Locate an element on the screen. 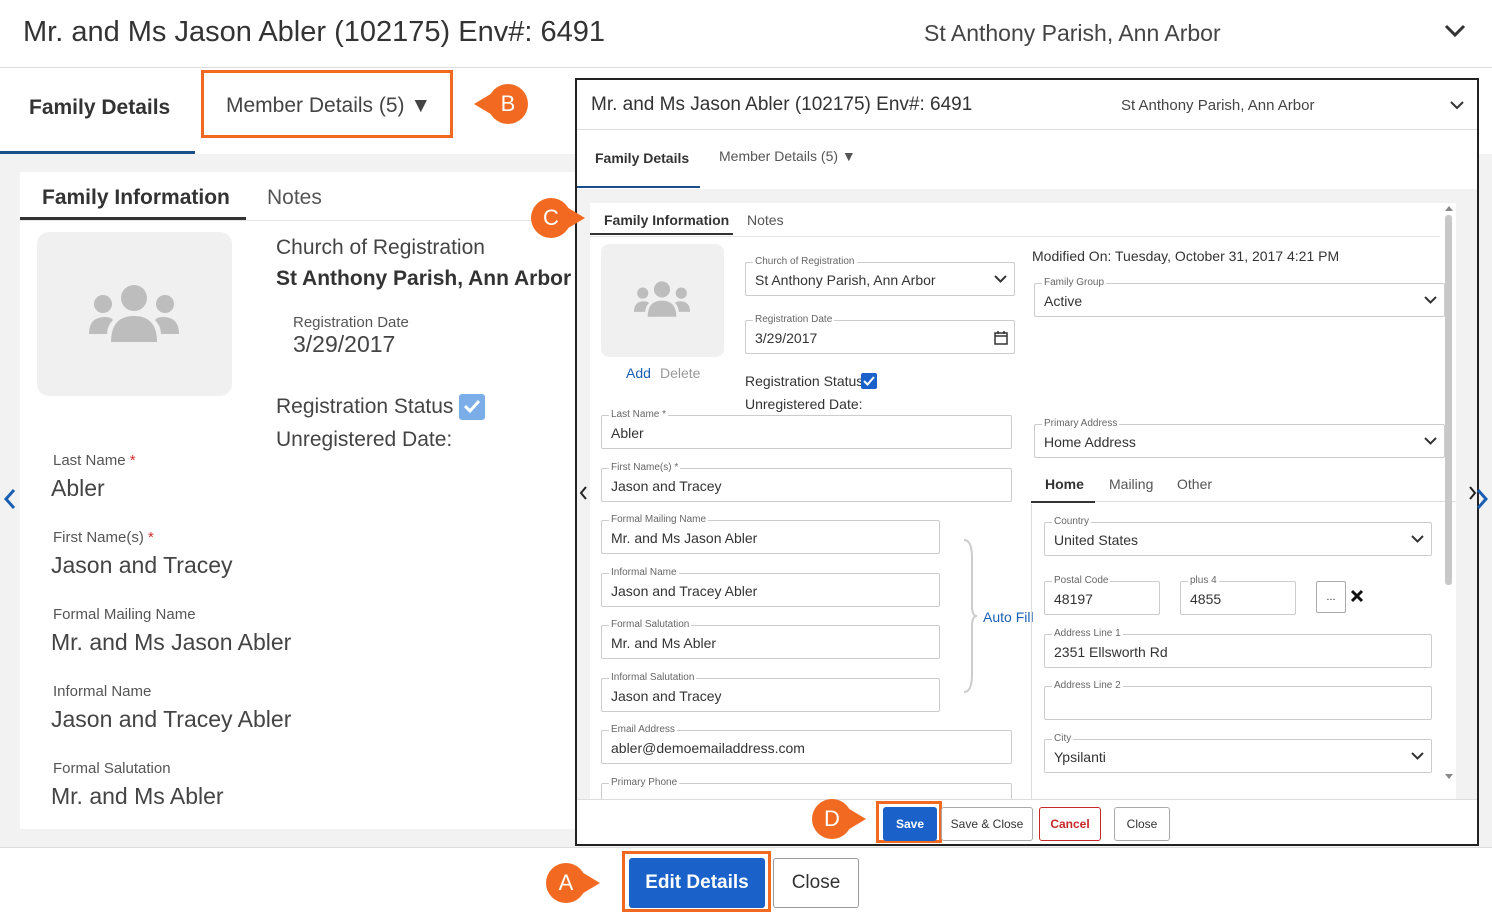  modal-tab-family-information: Family Information is located at coordinates (661, 219).